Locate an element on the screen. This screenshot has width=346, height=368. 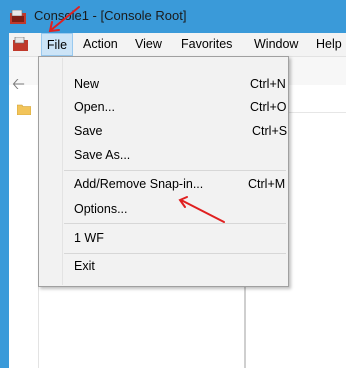
red-arrow-to-add-remove is located at coordinates (202, 211).